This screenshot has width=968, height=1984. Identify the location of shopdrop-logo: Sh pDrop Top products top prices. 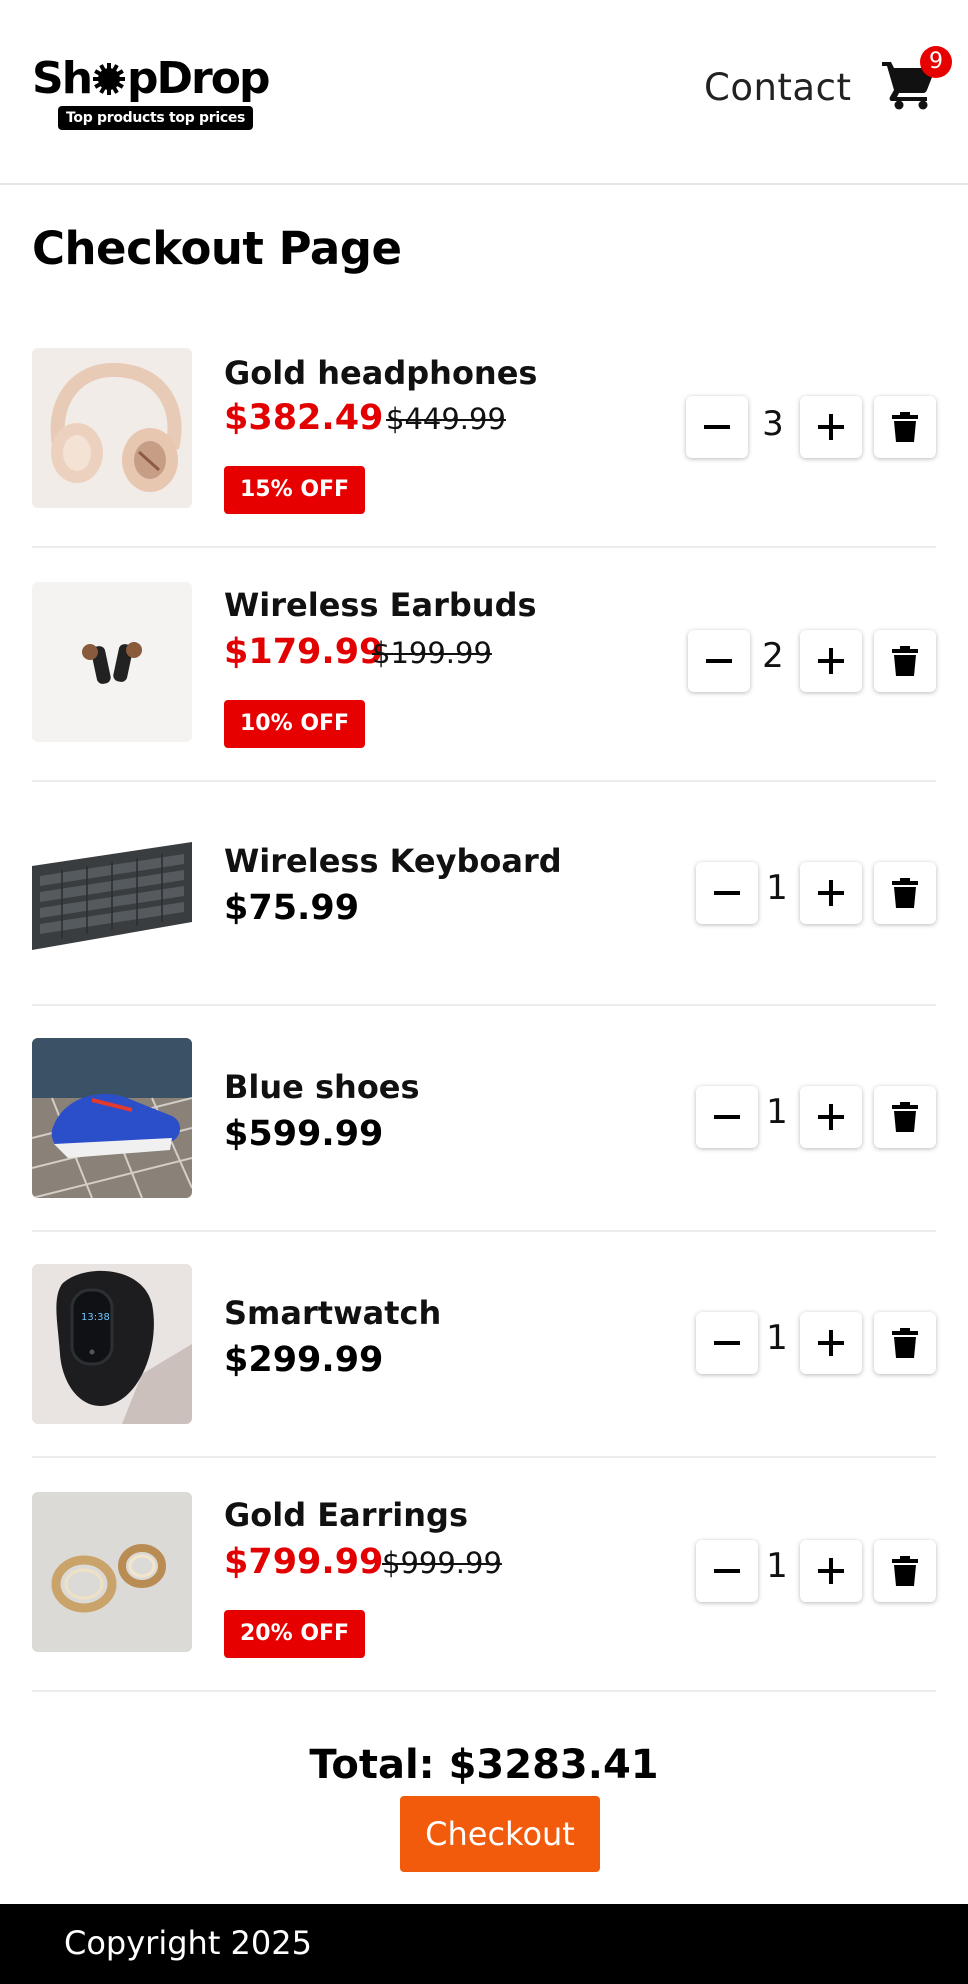
(152, 94).